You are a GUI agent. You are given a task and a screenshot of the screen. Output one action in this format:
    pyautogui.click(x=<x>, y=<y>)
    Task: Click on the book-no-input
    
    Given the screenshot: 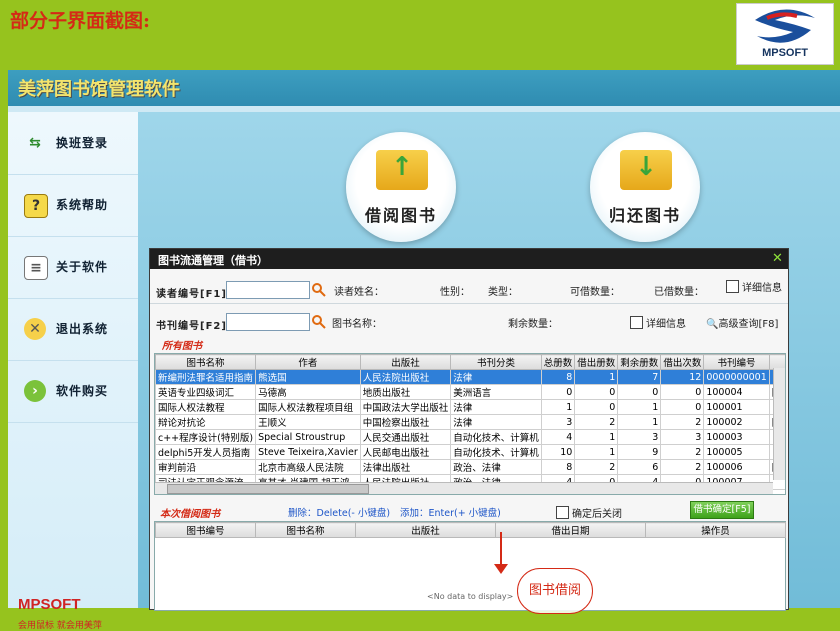 What is the action you would take?
    pyautogui.click(x=268, y=322)
    